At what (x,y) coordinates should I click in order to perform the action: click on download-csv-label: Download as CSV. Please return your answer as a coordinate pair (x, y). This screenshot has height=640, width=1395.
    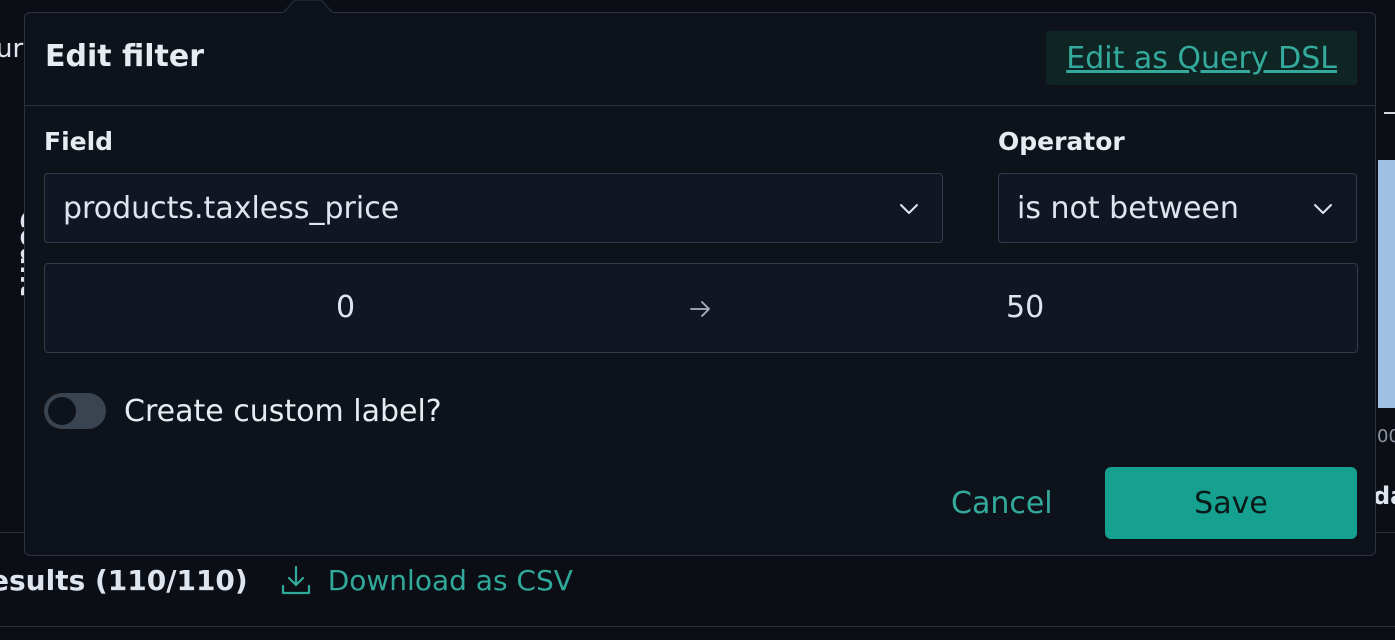
    Looking at the image, I should click on (450, 580).